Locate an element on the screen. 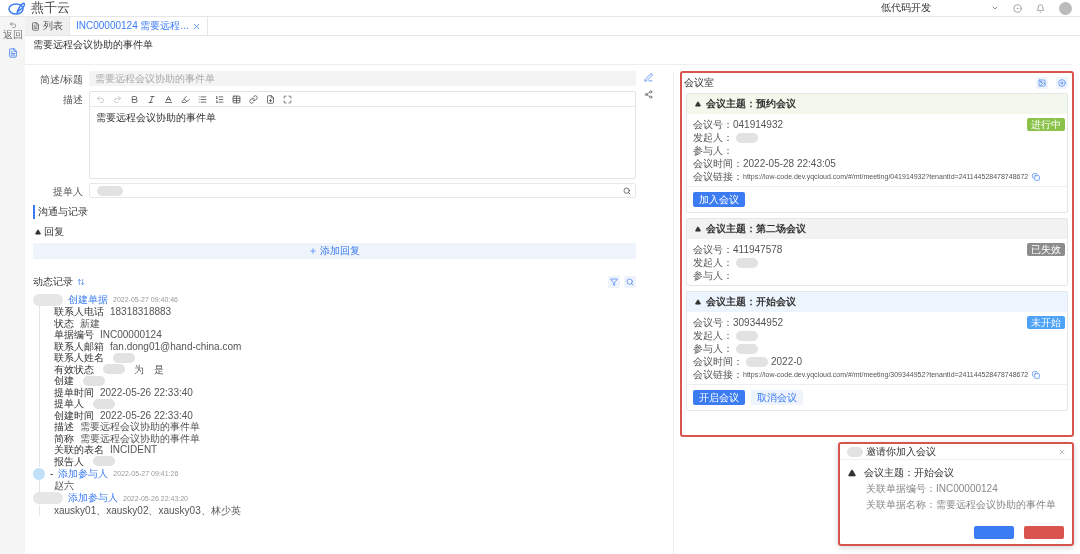 This screenshot has width=1080, height=554. meeting-field-value: 411947578 is located at coordinates (758, 249).